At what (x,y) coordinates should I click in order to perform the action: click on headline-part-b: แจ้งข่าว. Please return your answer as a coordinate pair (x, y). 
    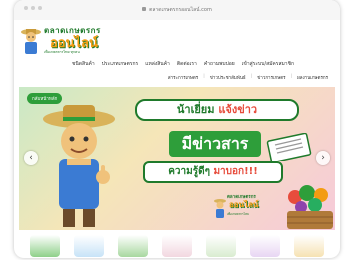
    Looking at the image, I should click on (238, 109).